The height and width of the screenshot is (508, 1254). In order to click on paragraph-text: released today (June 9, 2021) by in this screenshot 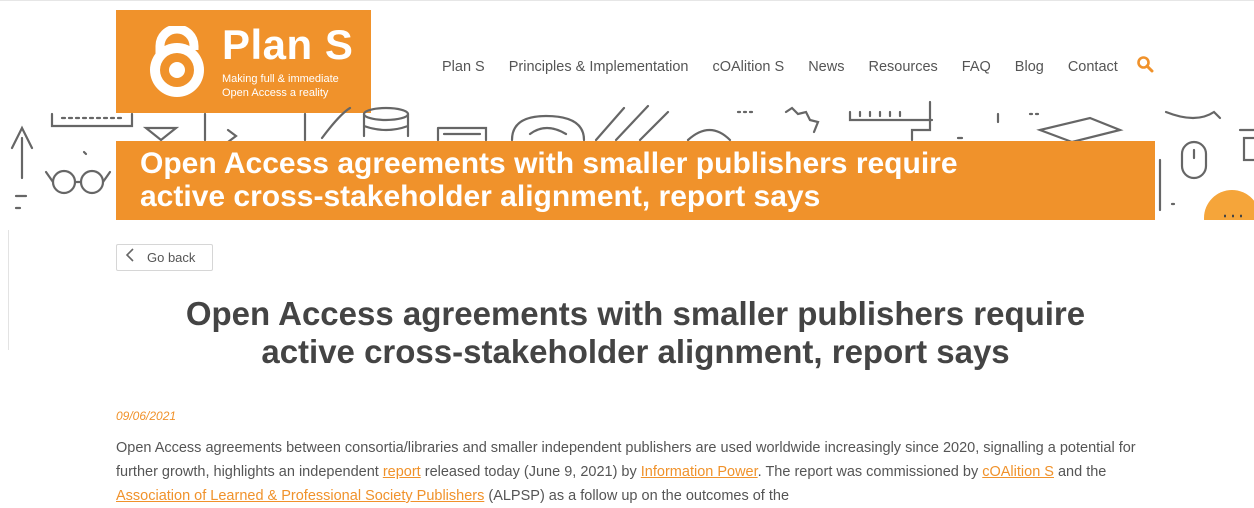, I will do `click(530, 472)`.